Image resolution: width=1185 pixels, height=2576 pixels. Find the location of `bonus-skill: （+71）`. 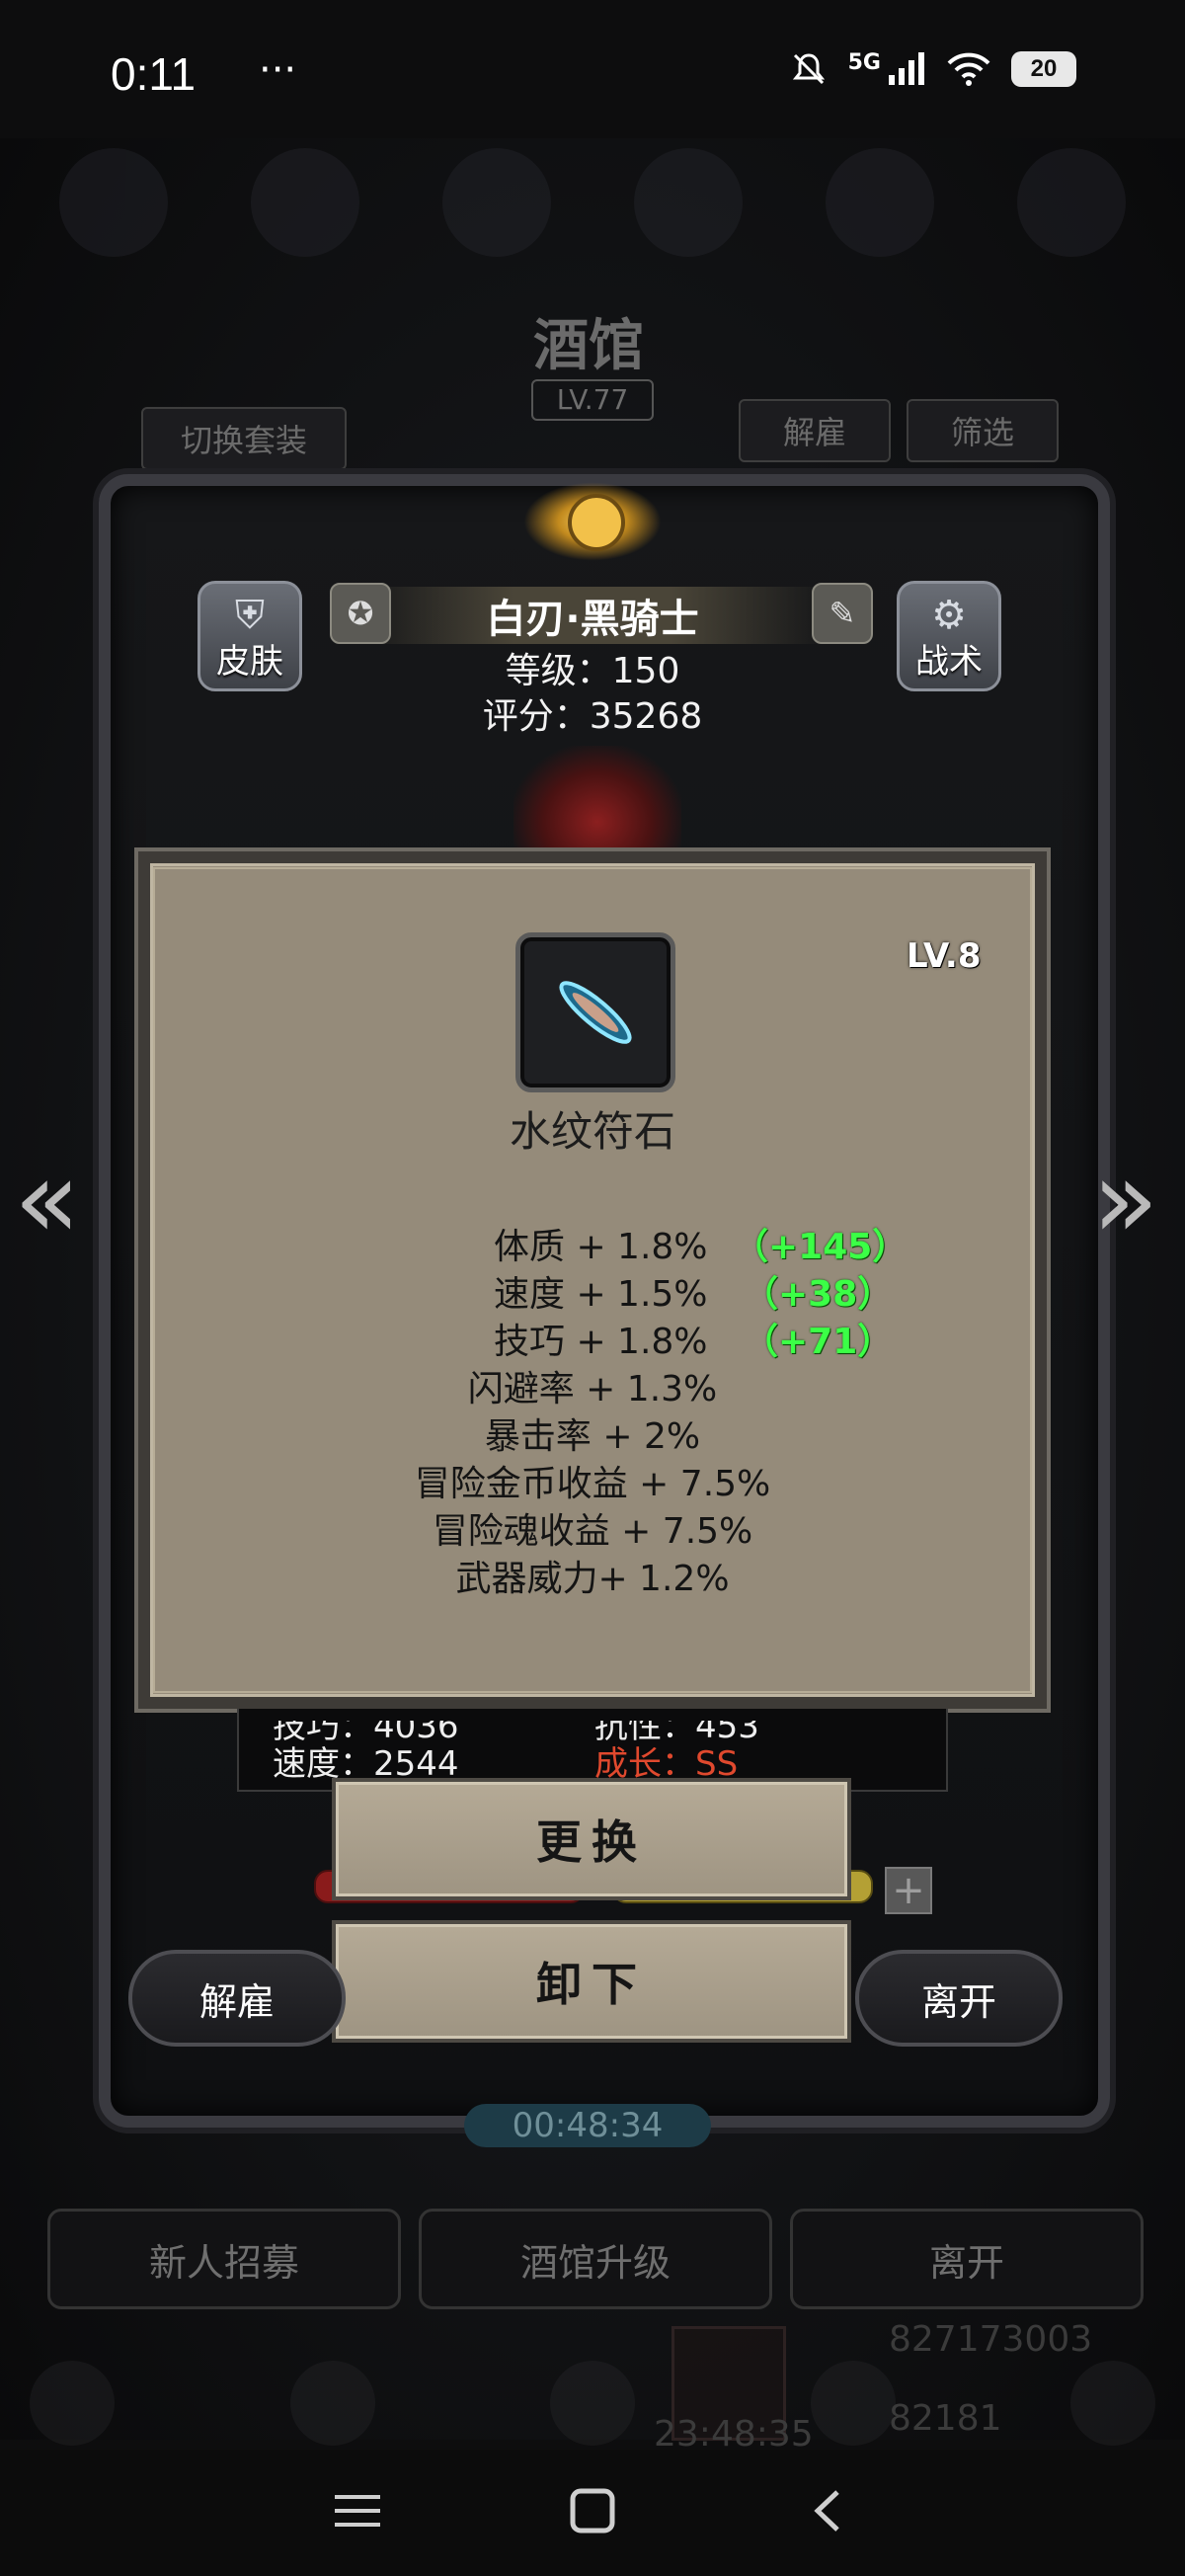

bonus-skill: （+71） is located at coordinates (819, 1342).